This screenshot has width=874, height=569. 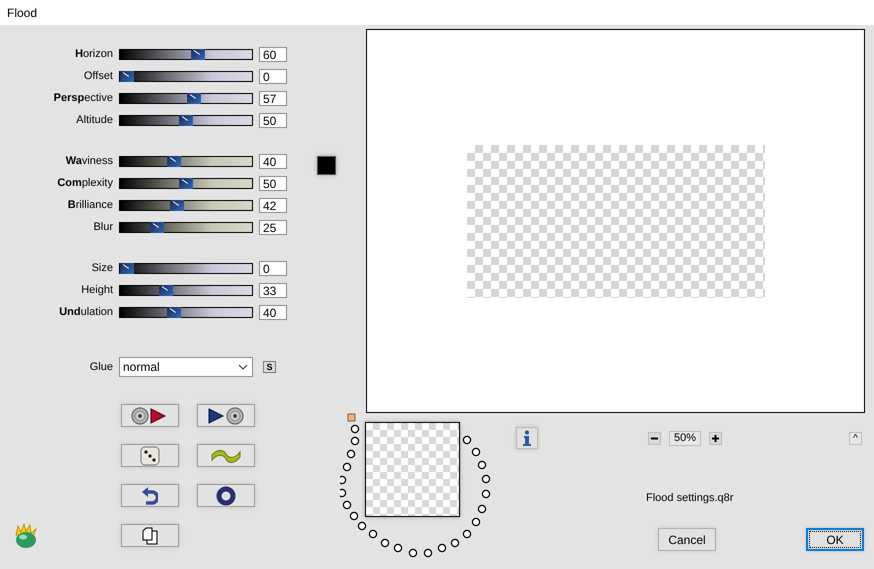 I want to click on undo-arrow-icon, so click(x=150, y=496).